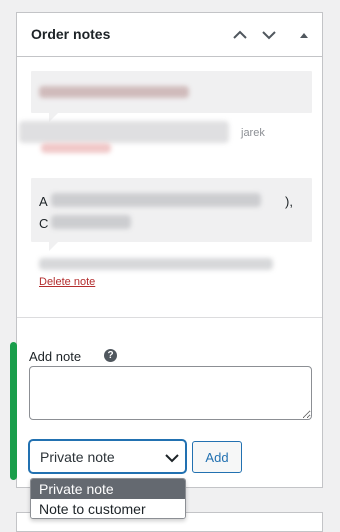 This screenshot has width=340, height=532. Describe the element at coordinates (77, 457) in the screenshot. I see `note-type-selected: Private note` at that location.